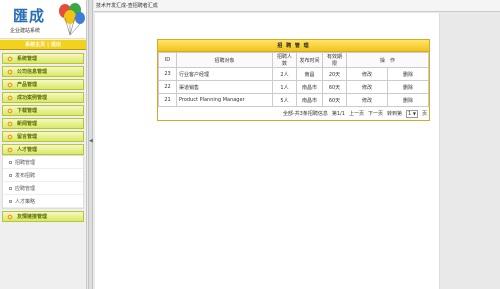 Image resolution: width=500 pixels, height=289 pixels. I want to click on cell-id: 23, so click(167, 74).